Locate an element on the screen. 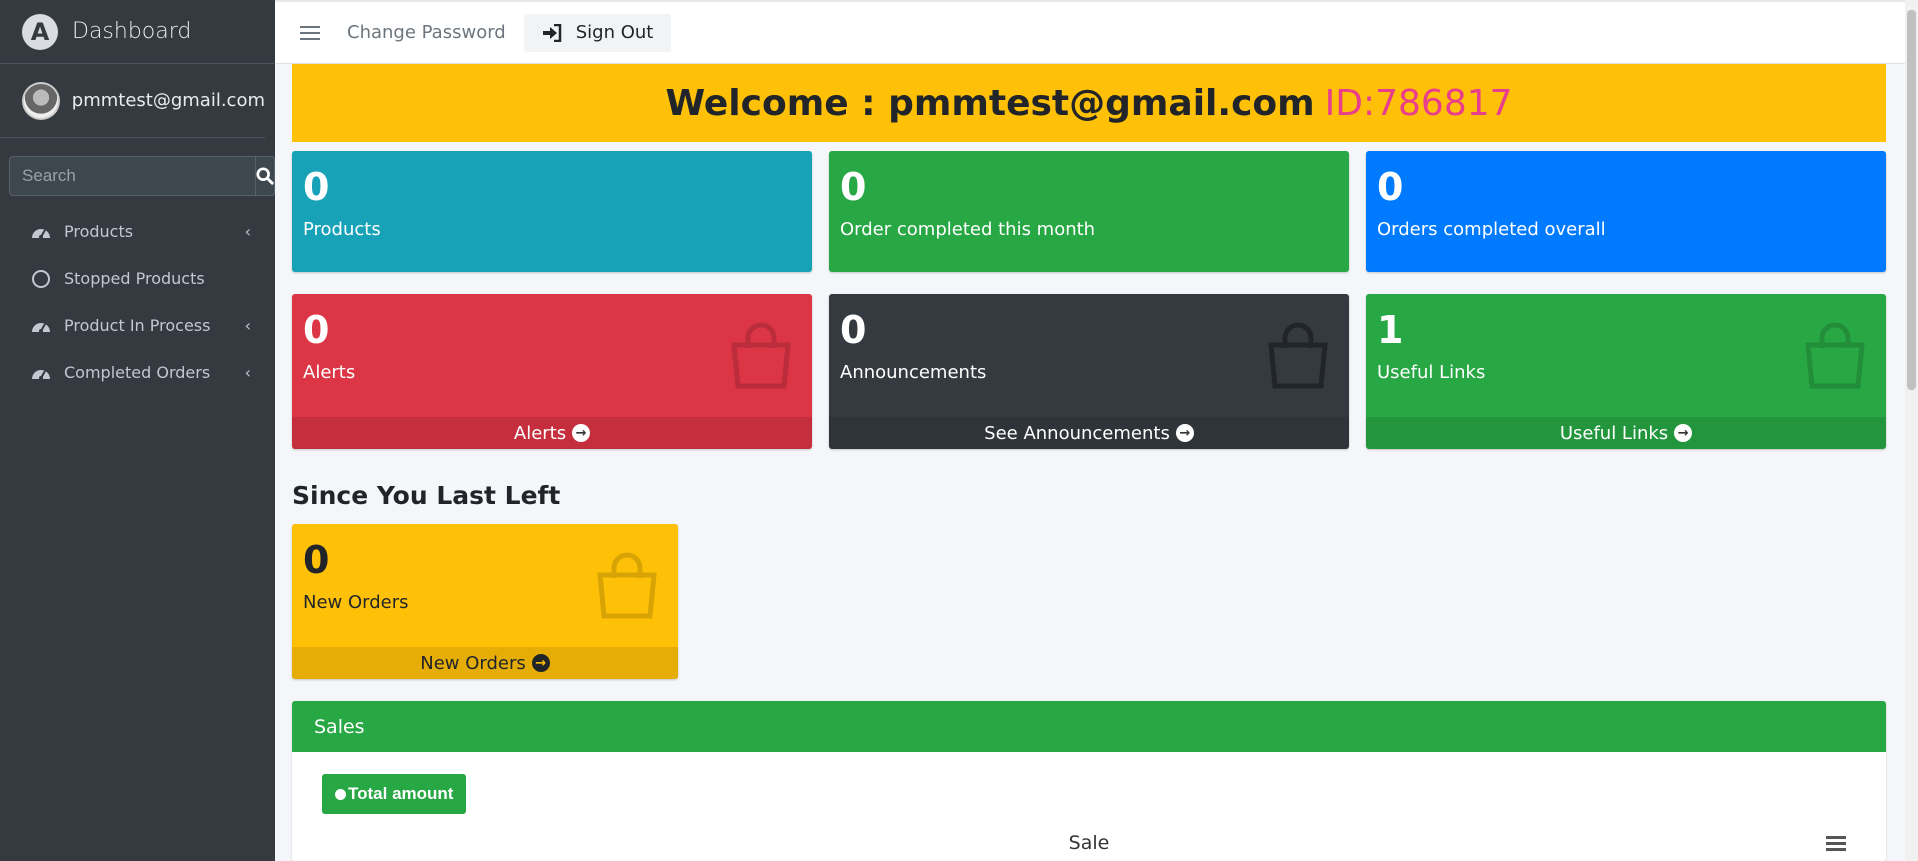 This screenshot has width=1918, height=861. search-input is located at coordinates (132, 176).